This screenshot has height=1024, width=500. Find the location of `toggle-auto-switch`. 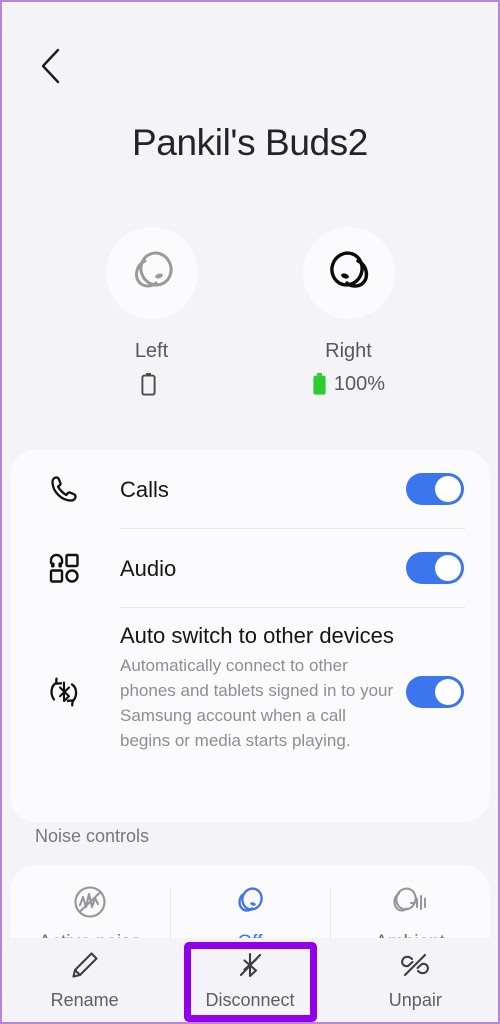

toggle-auto-switch is located at coordinates (435, 691).